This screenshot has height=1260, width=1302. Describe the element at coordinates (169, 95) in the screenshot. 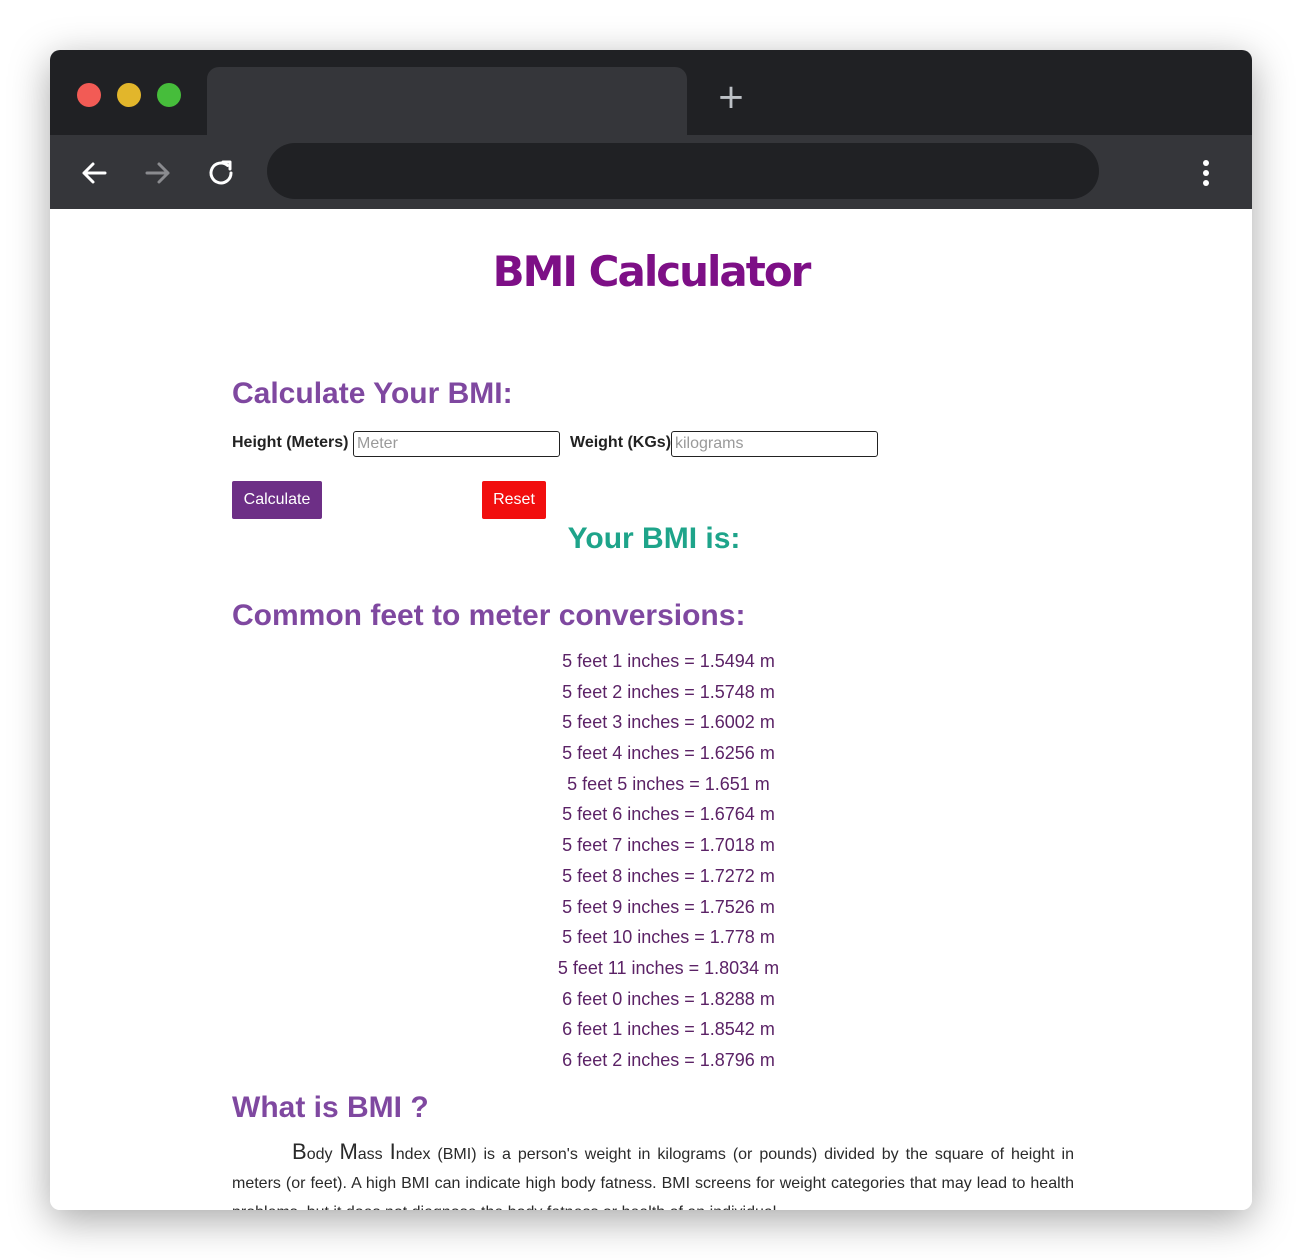

I see `maximize-window-button` at that location.